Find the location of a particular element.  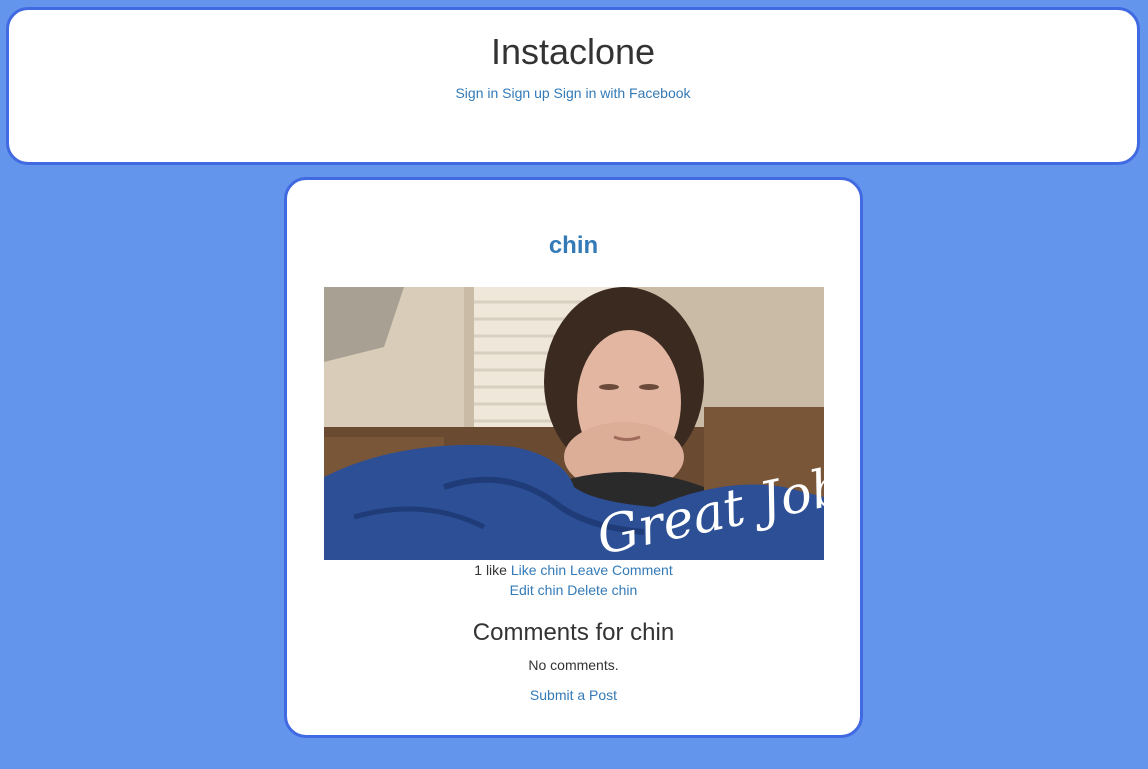

leave-comment-link: Leave Comment is located at coordinates (621, 570).